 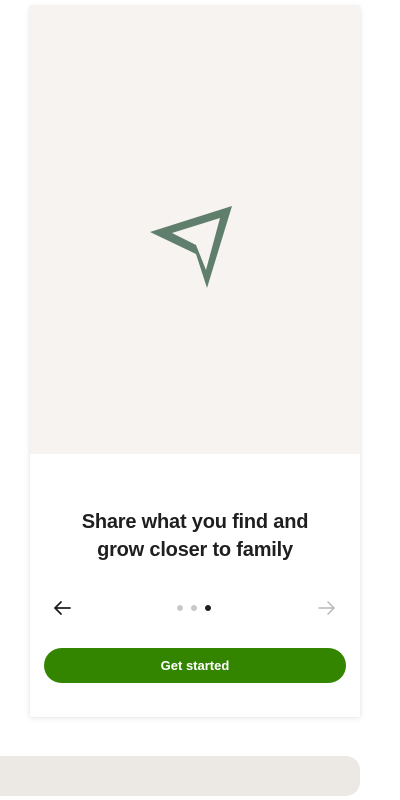 I want to click on previous-slide-button, so click(x=62, y=608).